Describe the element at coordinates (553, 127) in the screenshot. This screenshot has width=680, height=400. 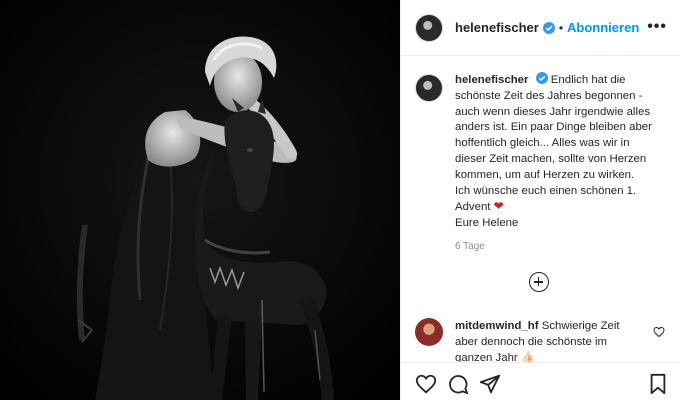
I see `caption-line: anders ist. Ein paar Dinge bleiben aber` at that location.